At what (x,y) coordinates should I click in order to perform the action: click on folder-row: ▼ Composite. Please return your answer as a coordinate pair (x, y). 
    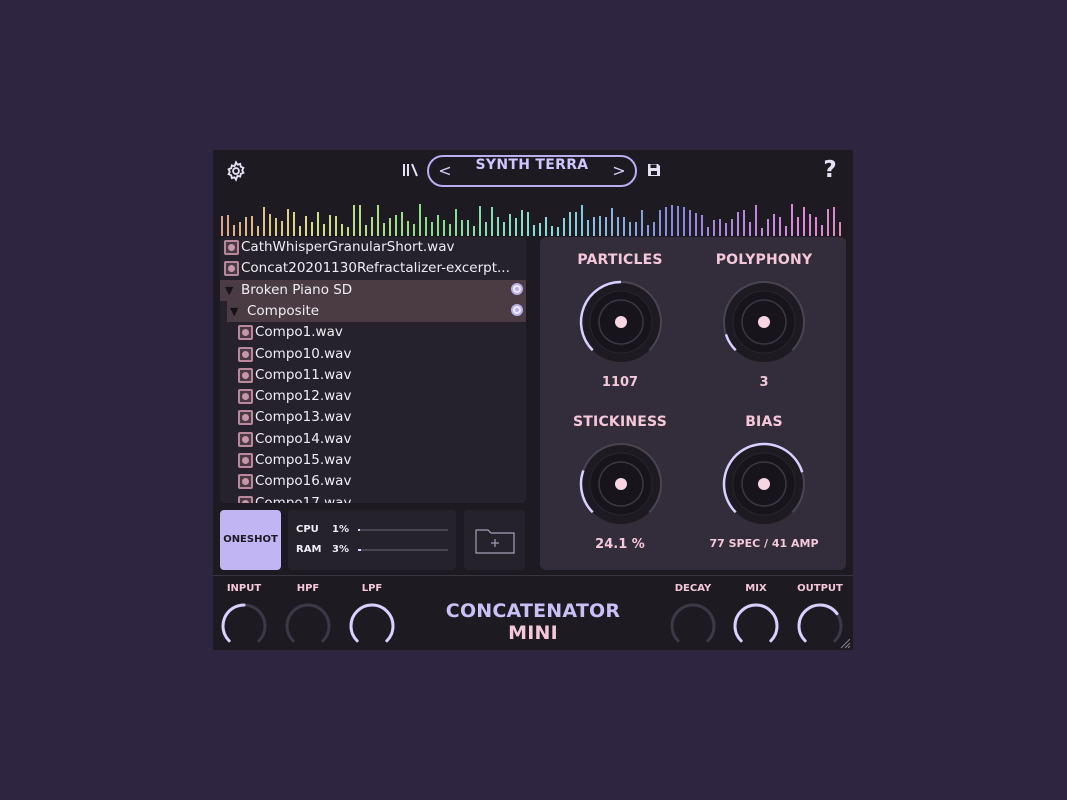
    Looking at the image, I should click on (376, 311).